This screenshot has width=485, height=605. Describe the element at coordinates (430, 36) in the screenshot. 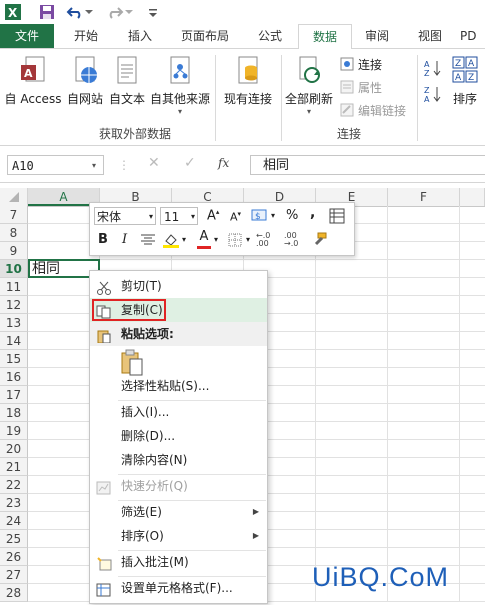

I see `tab-view: 视图` at that location.